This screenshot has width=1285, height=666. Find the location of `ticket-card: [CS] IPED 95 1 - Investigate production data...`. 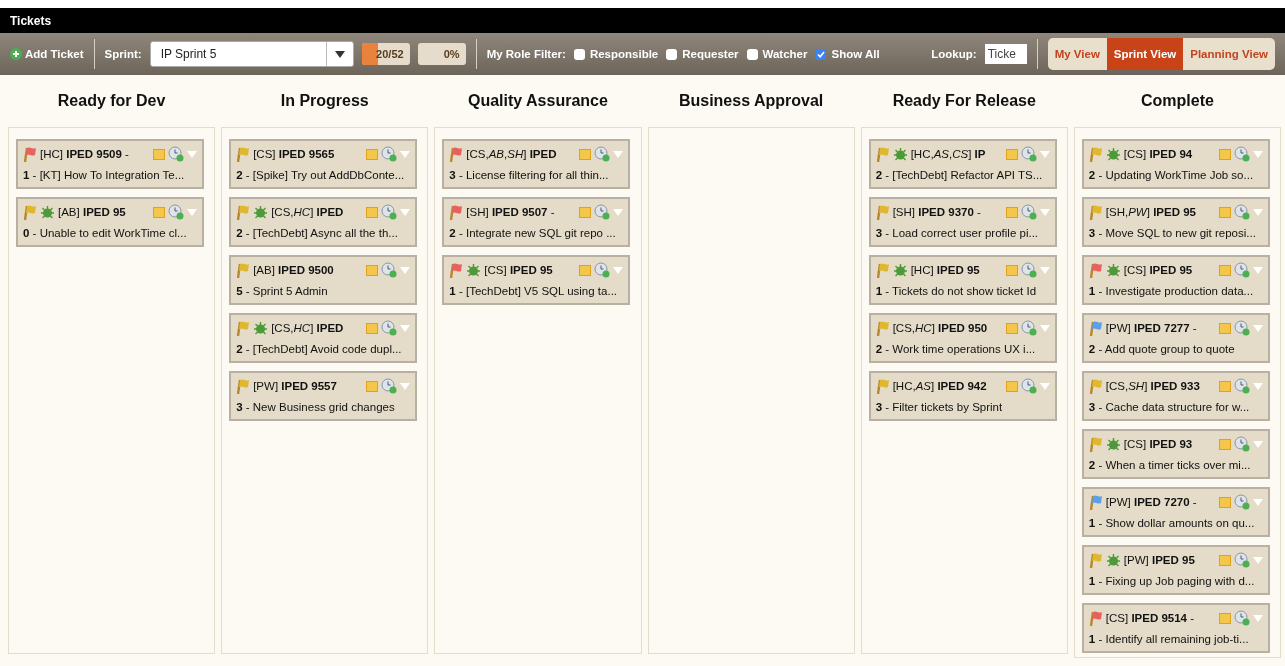

ticket-card: [CS] IPED 95 1 - Investigate production data... is located at coordinates (1175, 280).